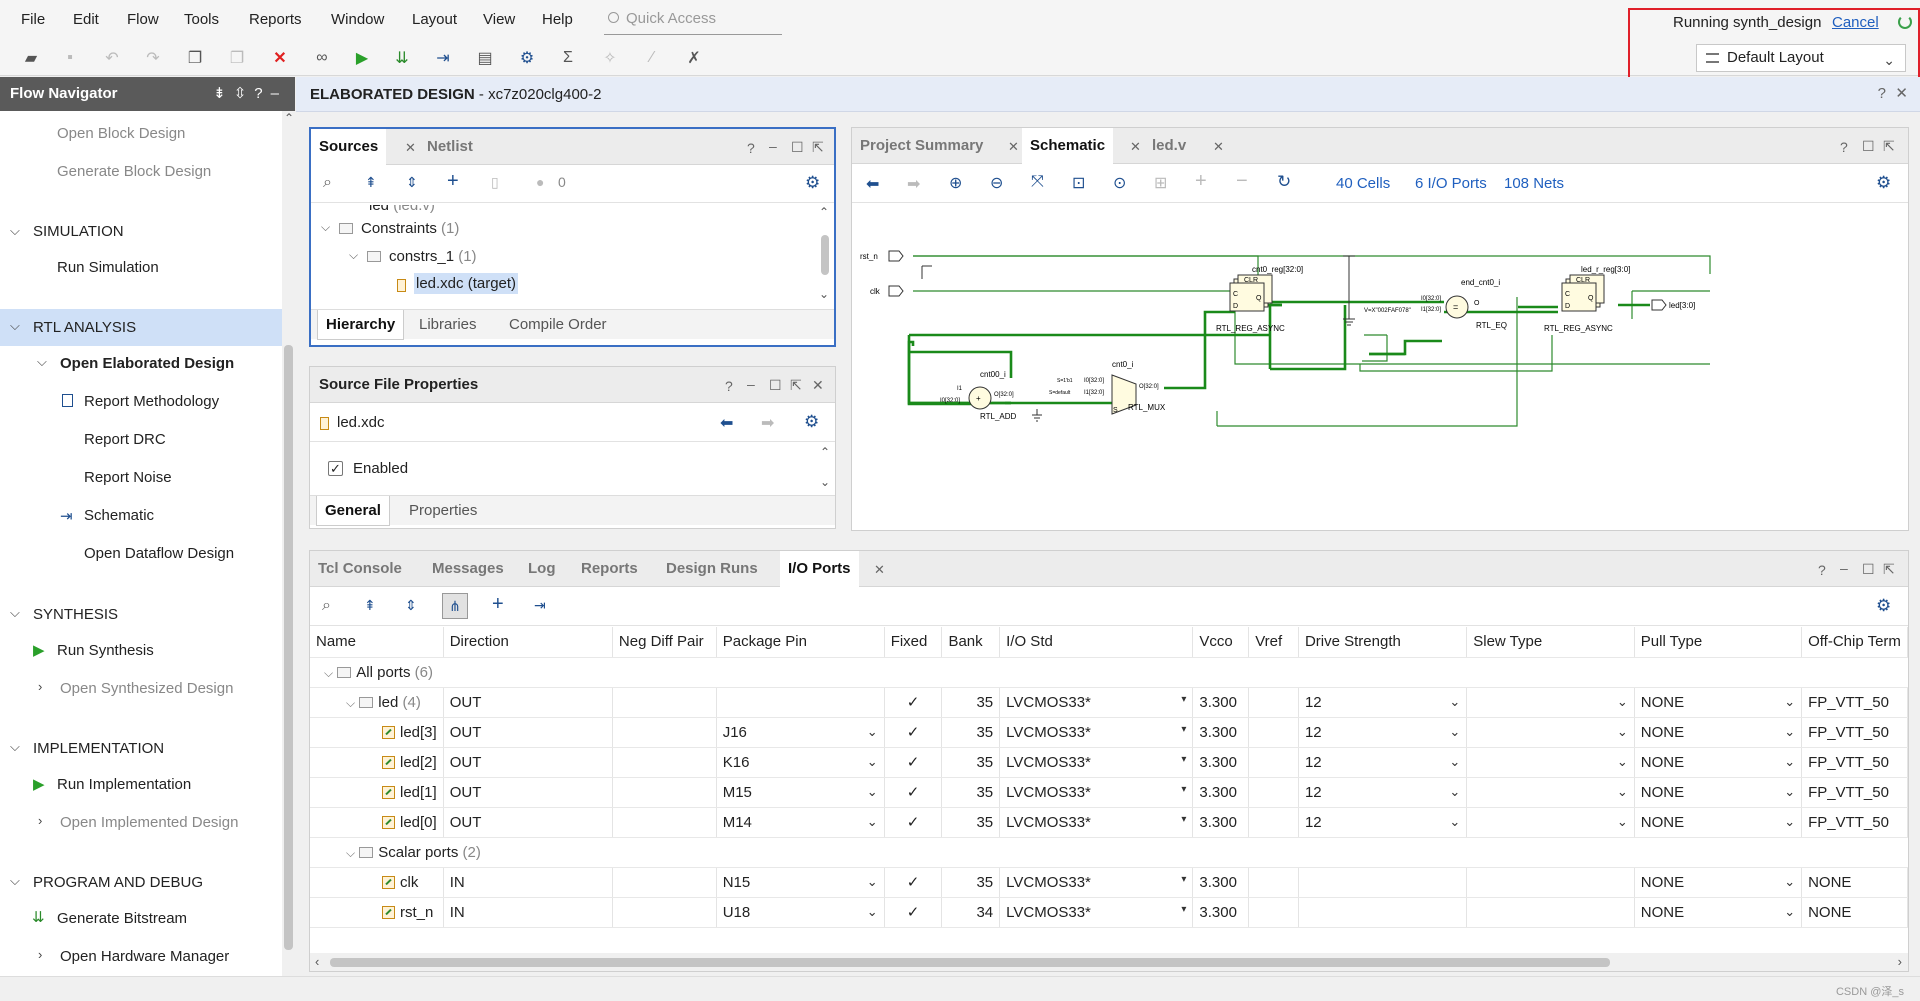 This screenshot has height=1001, width=1920. What do you see at coordinates (147, 363) in the screenshot?
I see `flow-open-elaborated-design: Open Elaborated Design` at bounding box center [147, 363].